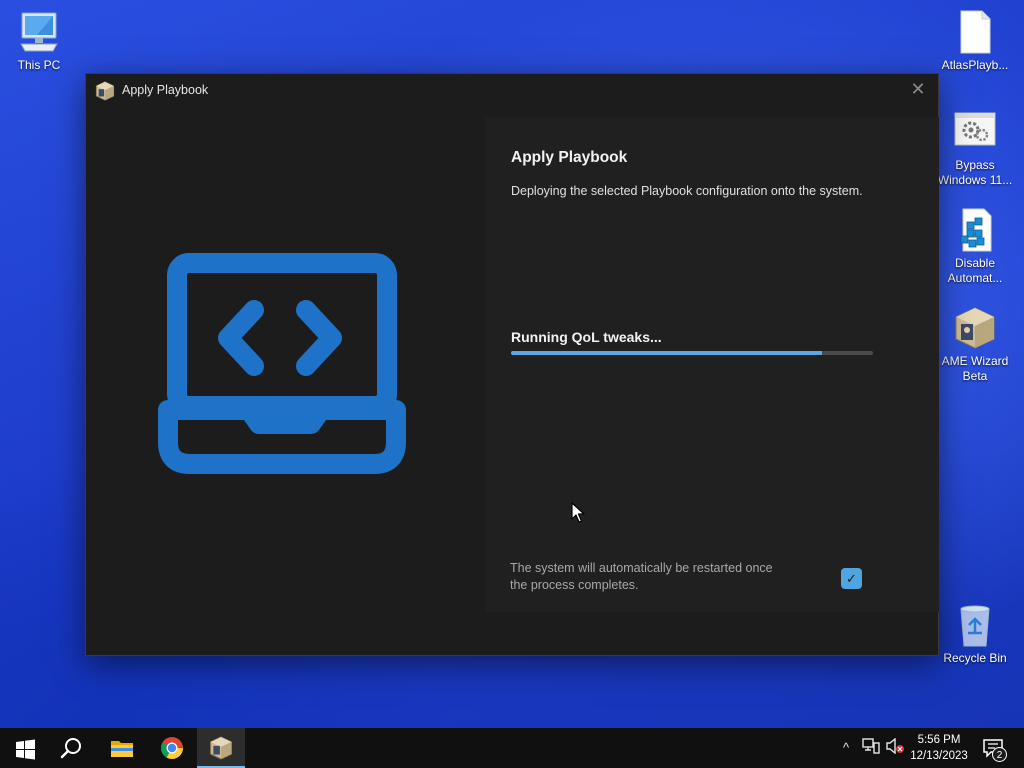  I want to click on recycle-bin-icon, so click(975, 625).